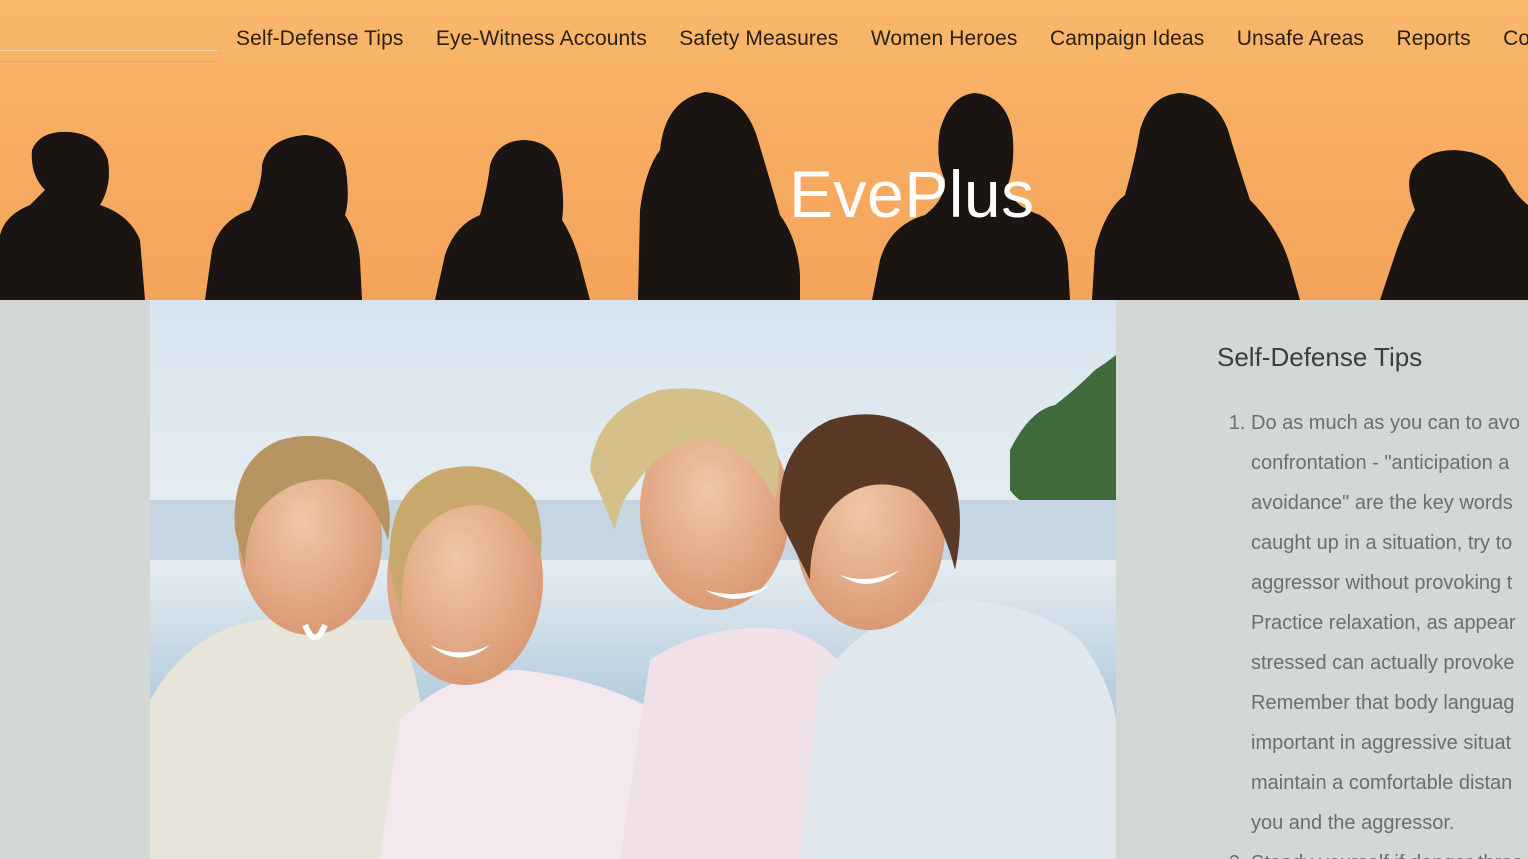  What do you see at coordinates (1381, 743) in the screenshot?
I see `tip-line: important in aggressive situat` at bounding box center [1381, 743].